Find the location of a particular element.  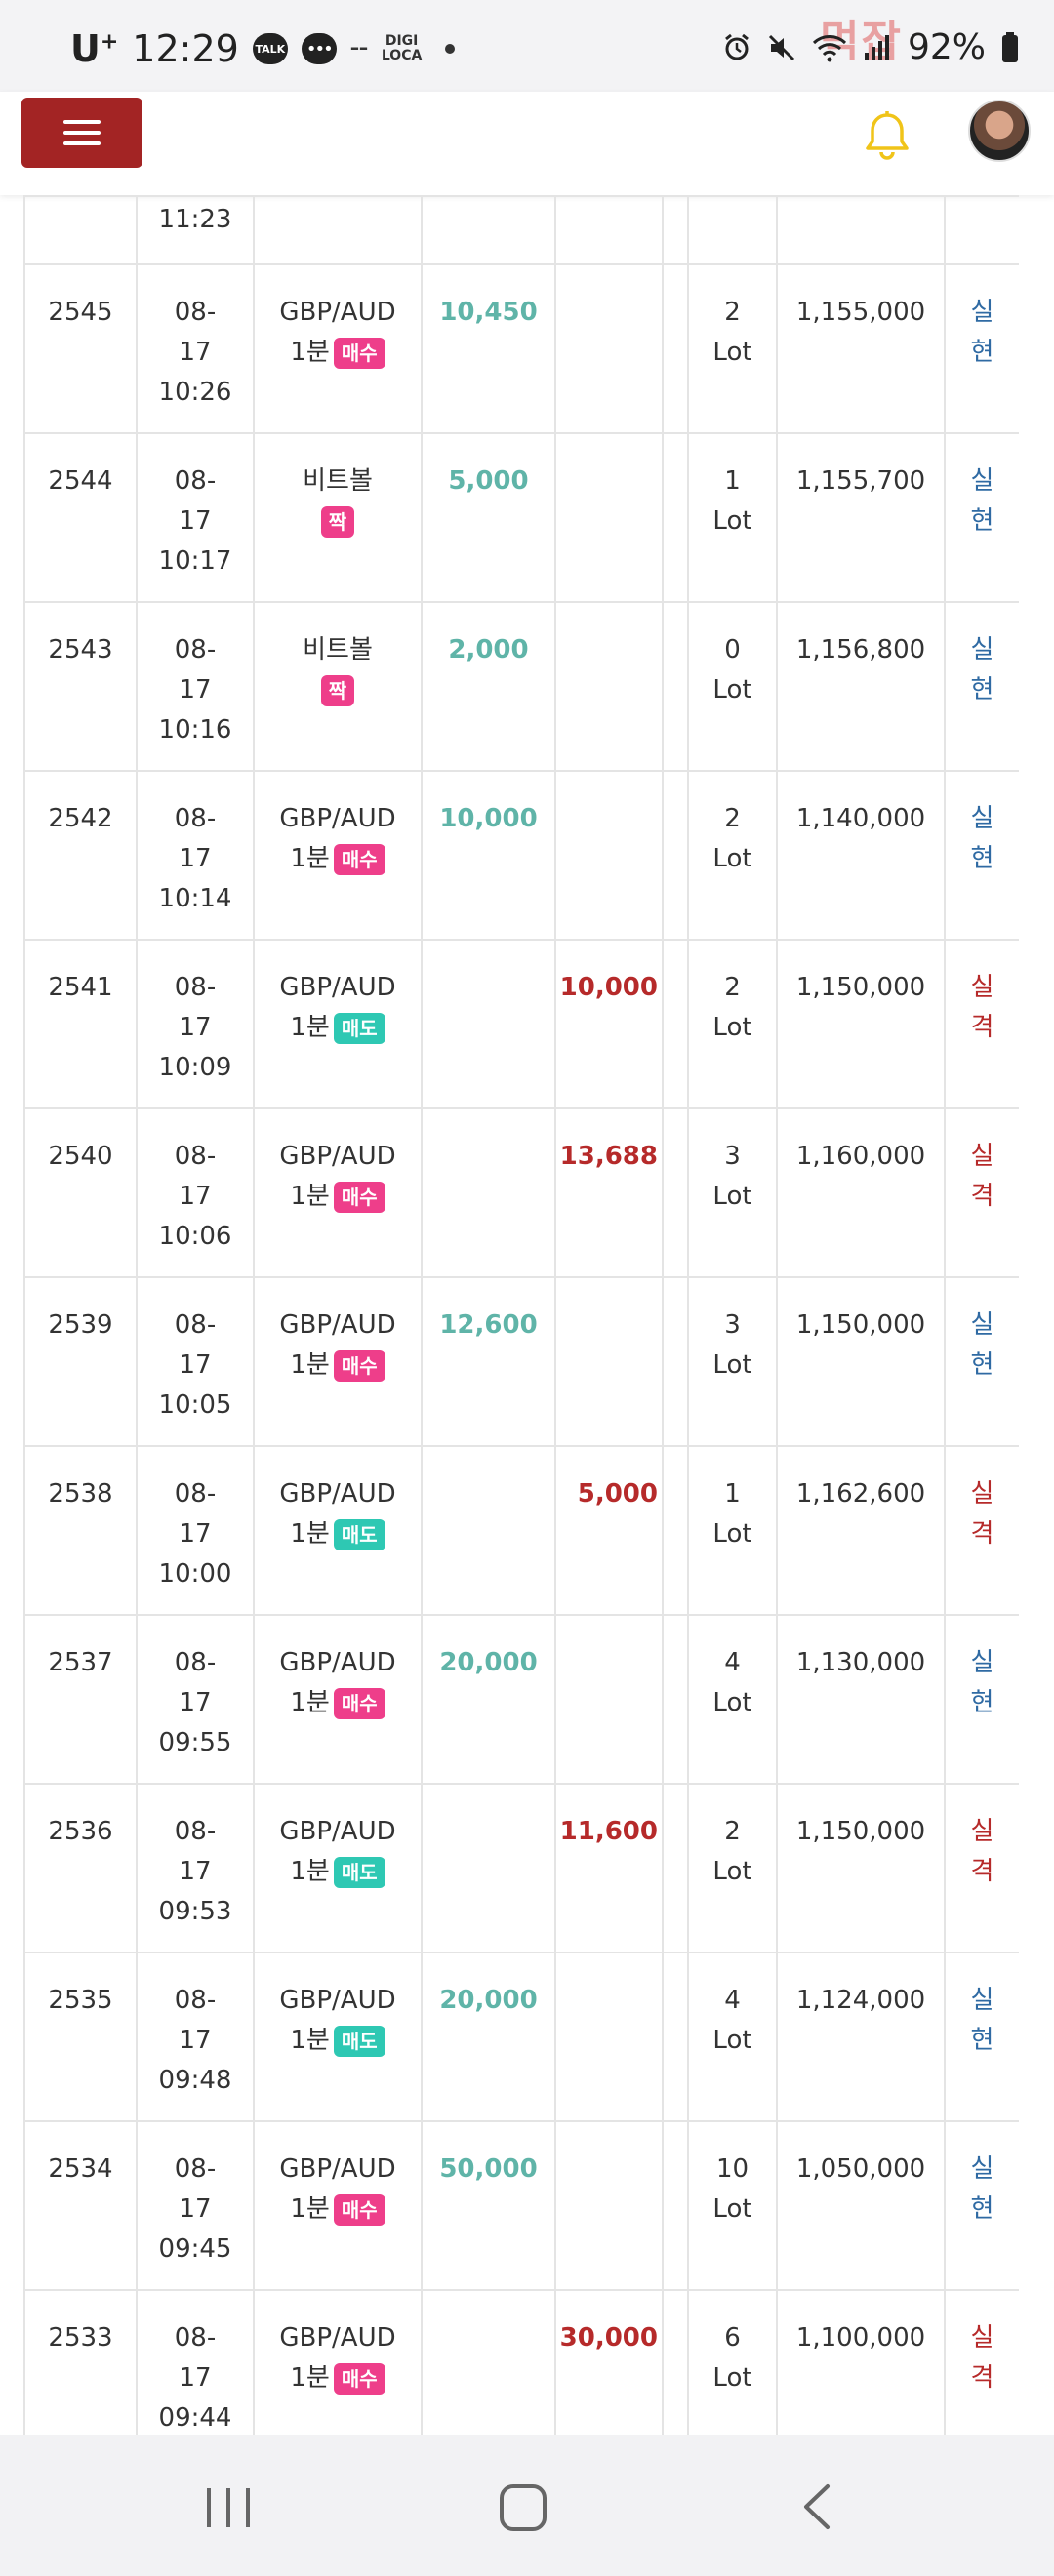

cell-balance: 1,100,000 is located at coordinates (861, 2362).